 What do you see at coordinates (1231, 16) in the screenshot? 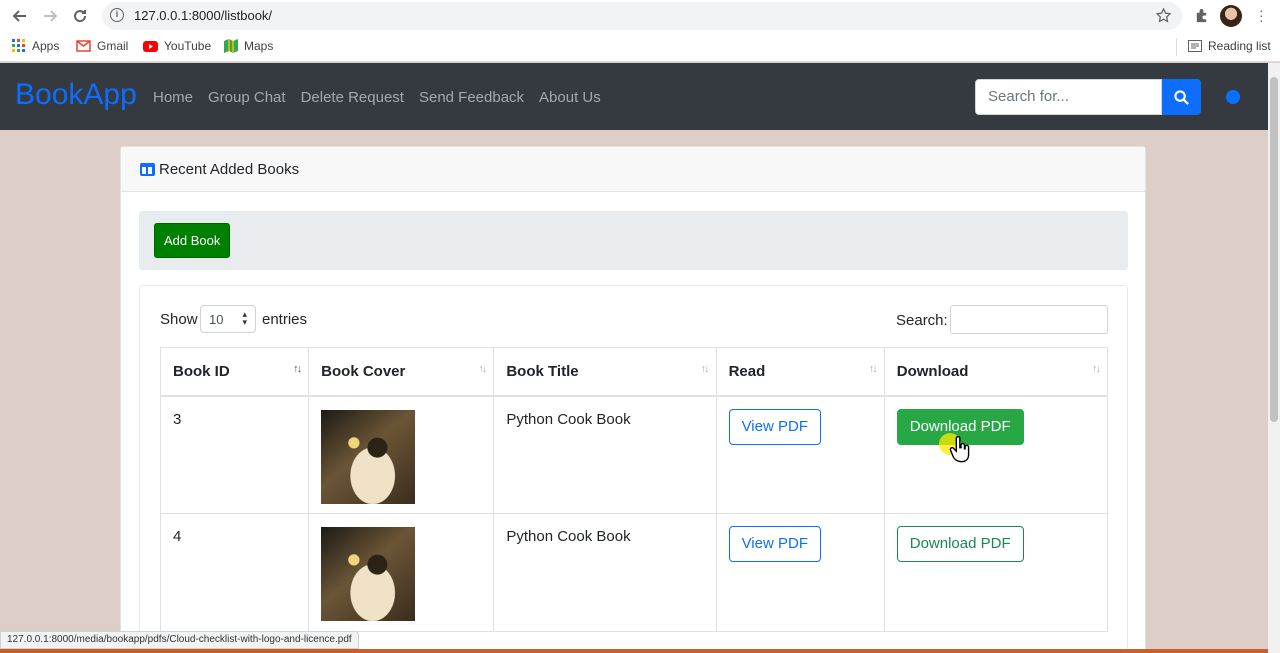
I see `profile-avatar` at bounding box center [1231, 16].